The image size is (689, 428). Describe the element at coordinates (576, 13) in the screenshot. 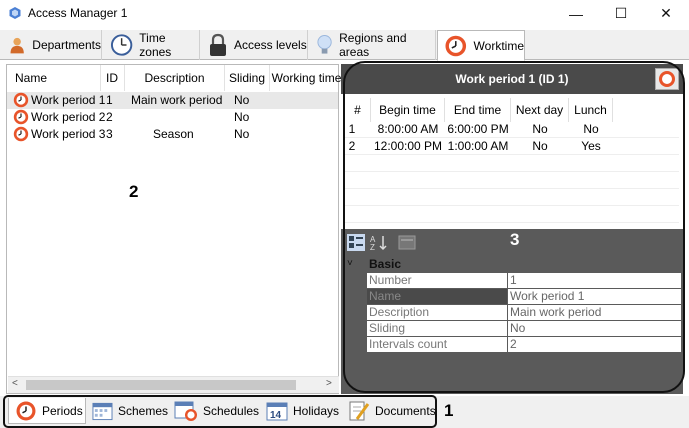

I see `minimize-button: —` at that location.